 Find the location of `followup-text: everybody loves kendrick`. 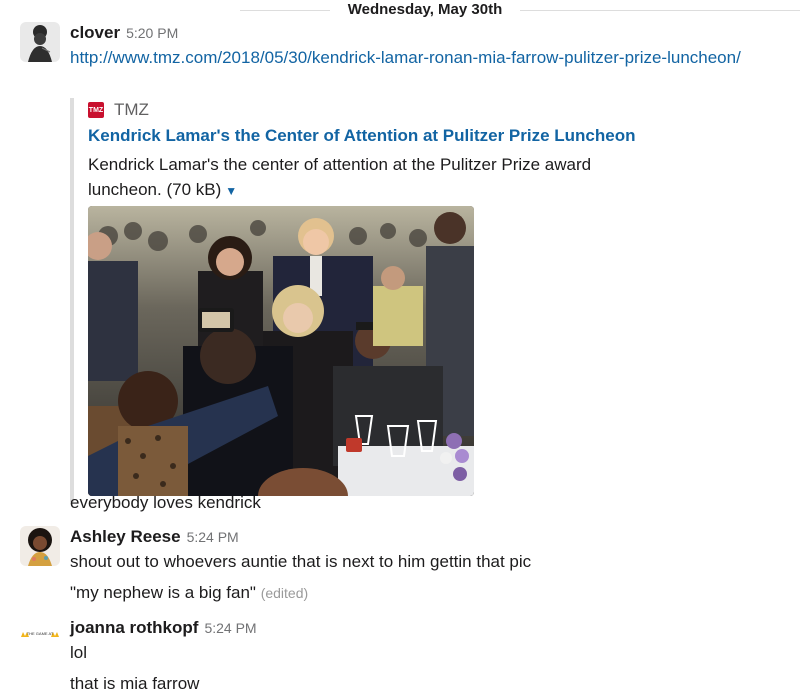

followup-text: everybody loves kendrick is located at coordinates (165, 502).